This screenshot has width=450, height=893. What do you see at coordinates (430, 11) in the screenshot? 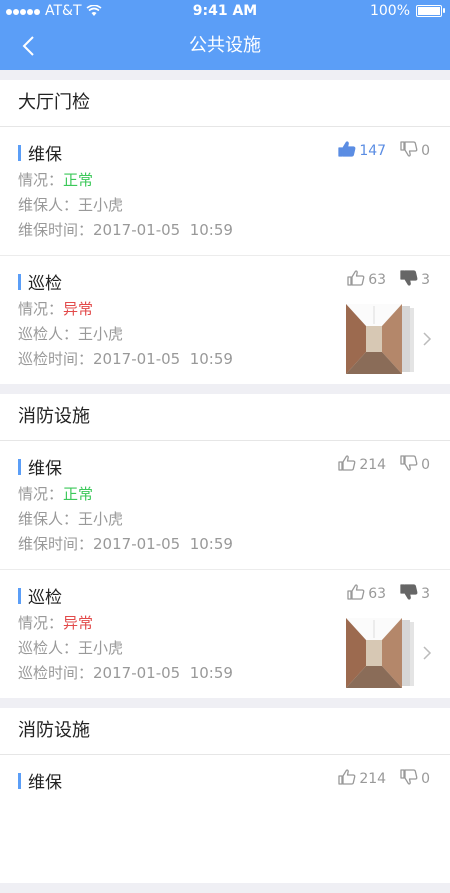
I see `battery-icon` at bounding box center [430, 11].